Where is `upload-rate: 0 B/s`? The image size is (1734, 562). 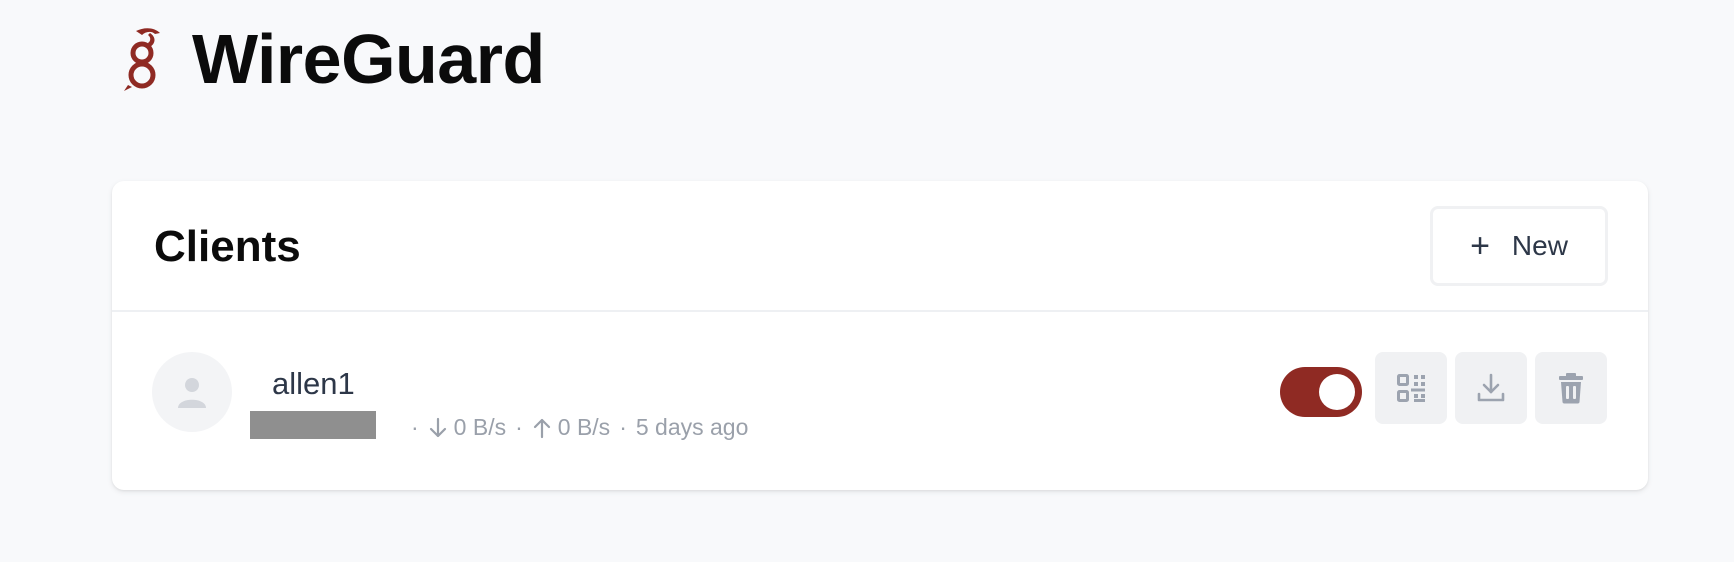
upload-rate: 0 B/s is located at coordinates (584, 427).